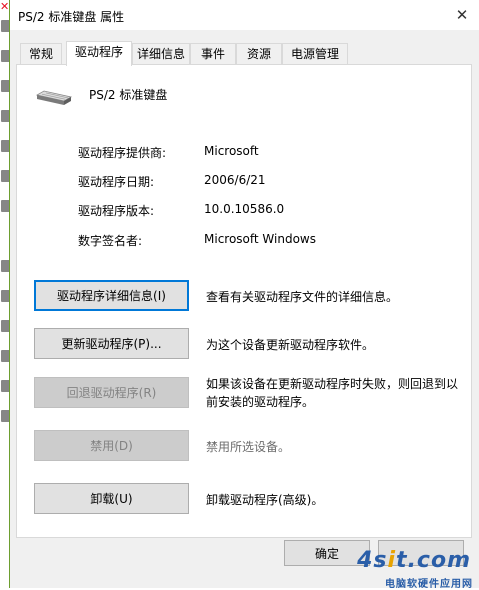  I want to click on driver-version-value: 10.0.10586.0, so click(244, 209).